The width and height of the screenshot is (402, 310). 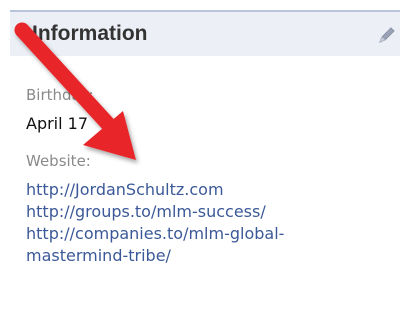 I want to click on birthday-value: April 17, so click(x=57, y=123).